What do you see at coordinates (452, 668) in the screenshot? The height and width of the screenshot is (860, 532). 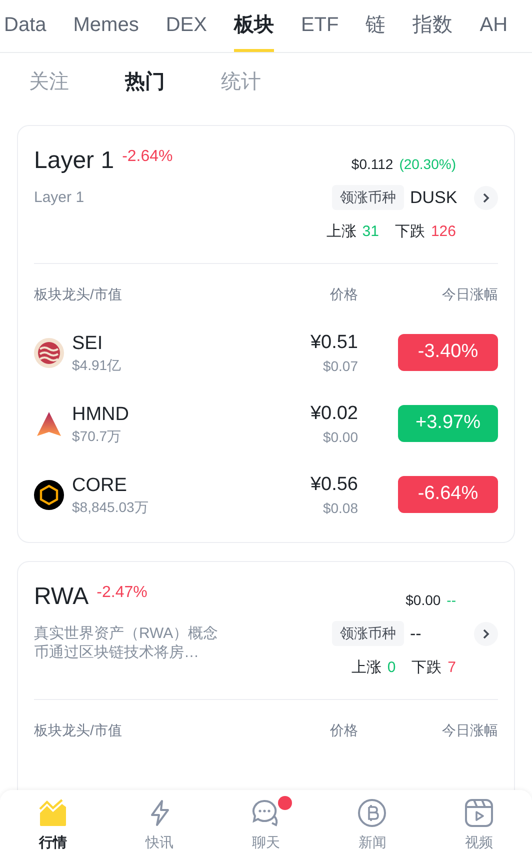 I see `fall-count: 7` at bounding box center [452, 668].